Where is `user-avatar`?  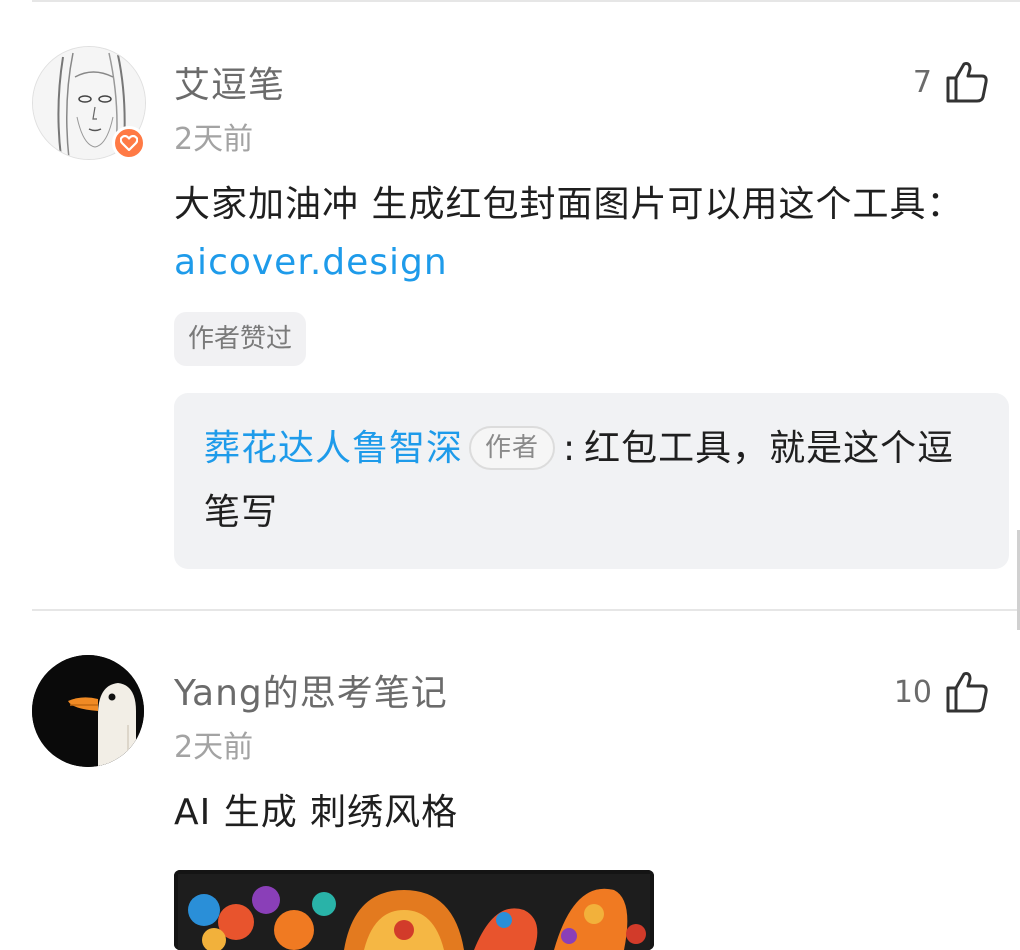
user-avatar is located at coordinates (88, 711).